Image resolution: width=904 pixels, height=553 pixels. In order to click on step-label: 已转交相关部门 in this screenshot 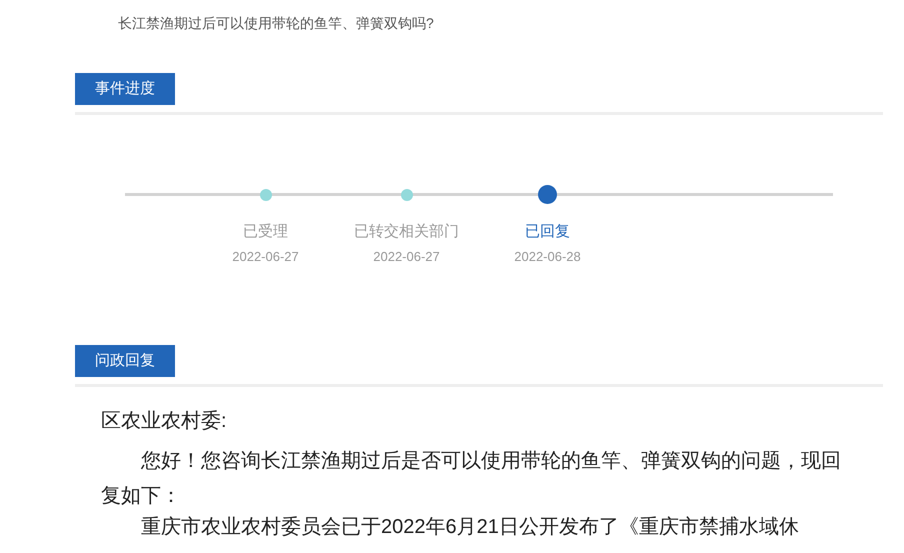, I will do `click(406, 232)`.